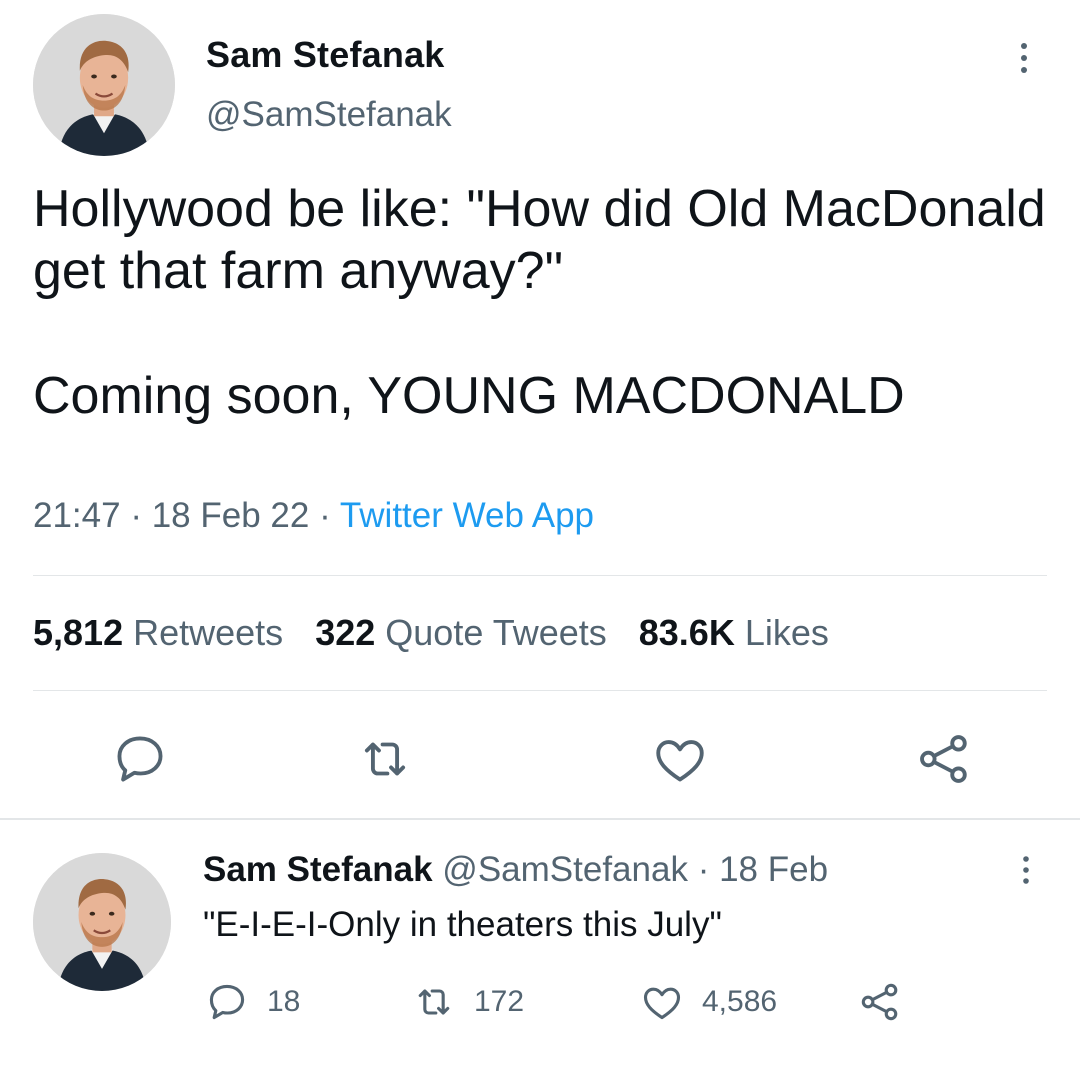 The image size is (1080, 1067). Describe the element at coordinates (740, 1001) in the screenshot. I see `like-count: 4,586` at that location.